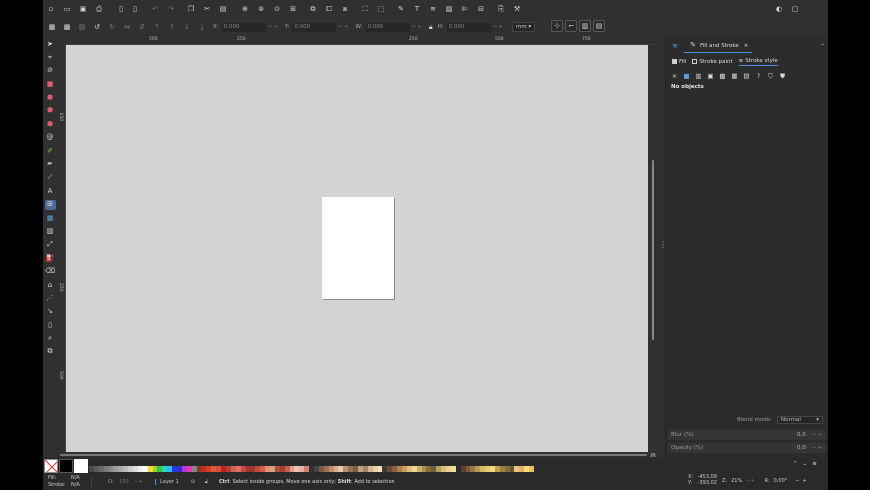  Describe the element at coordinates (557, 26) in the screenshot. I see `scale-stroke-icon: ⊹` at that location.